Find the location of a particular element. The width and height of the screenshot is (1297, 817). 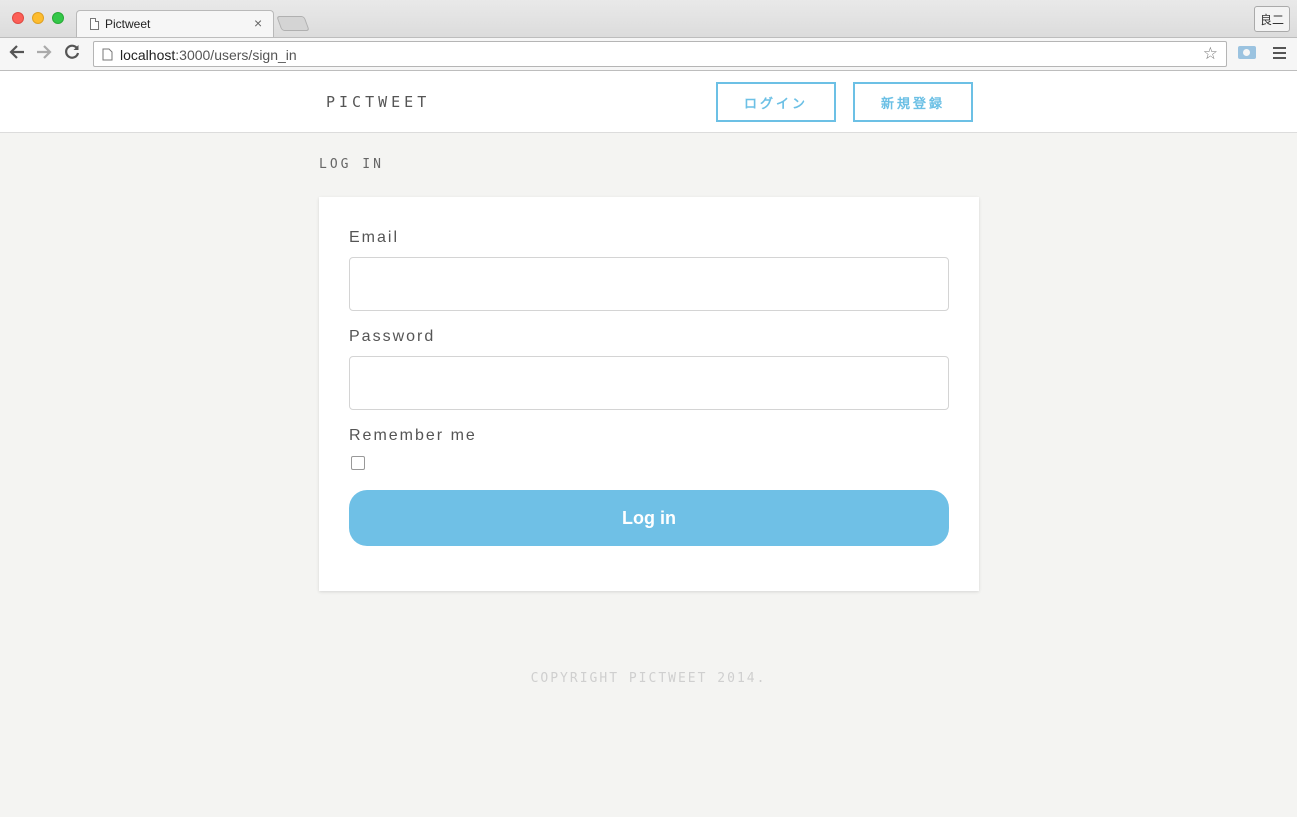

window-maximize-button is located at coordinates (58, 18).